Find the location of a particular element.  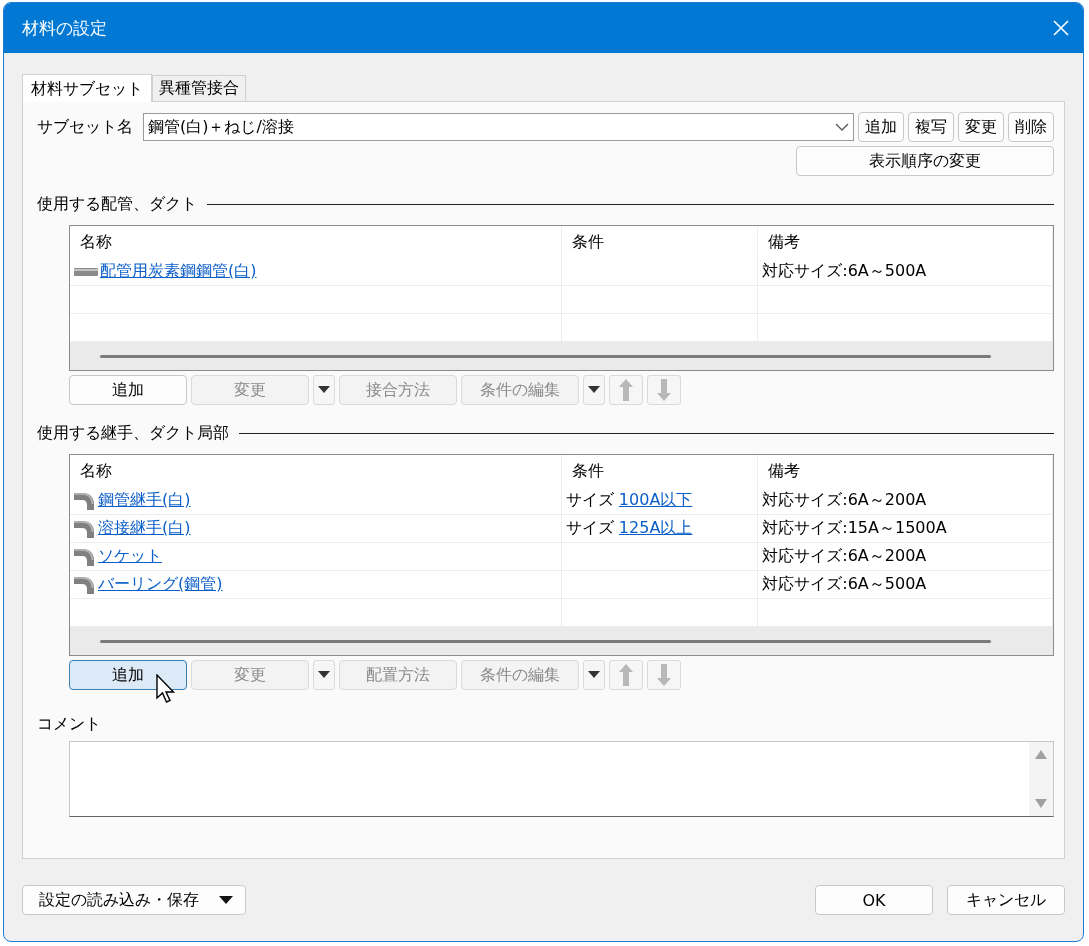

scroll-up-icon is located at coordinates (1041, 754).